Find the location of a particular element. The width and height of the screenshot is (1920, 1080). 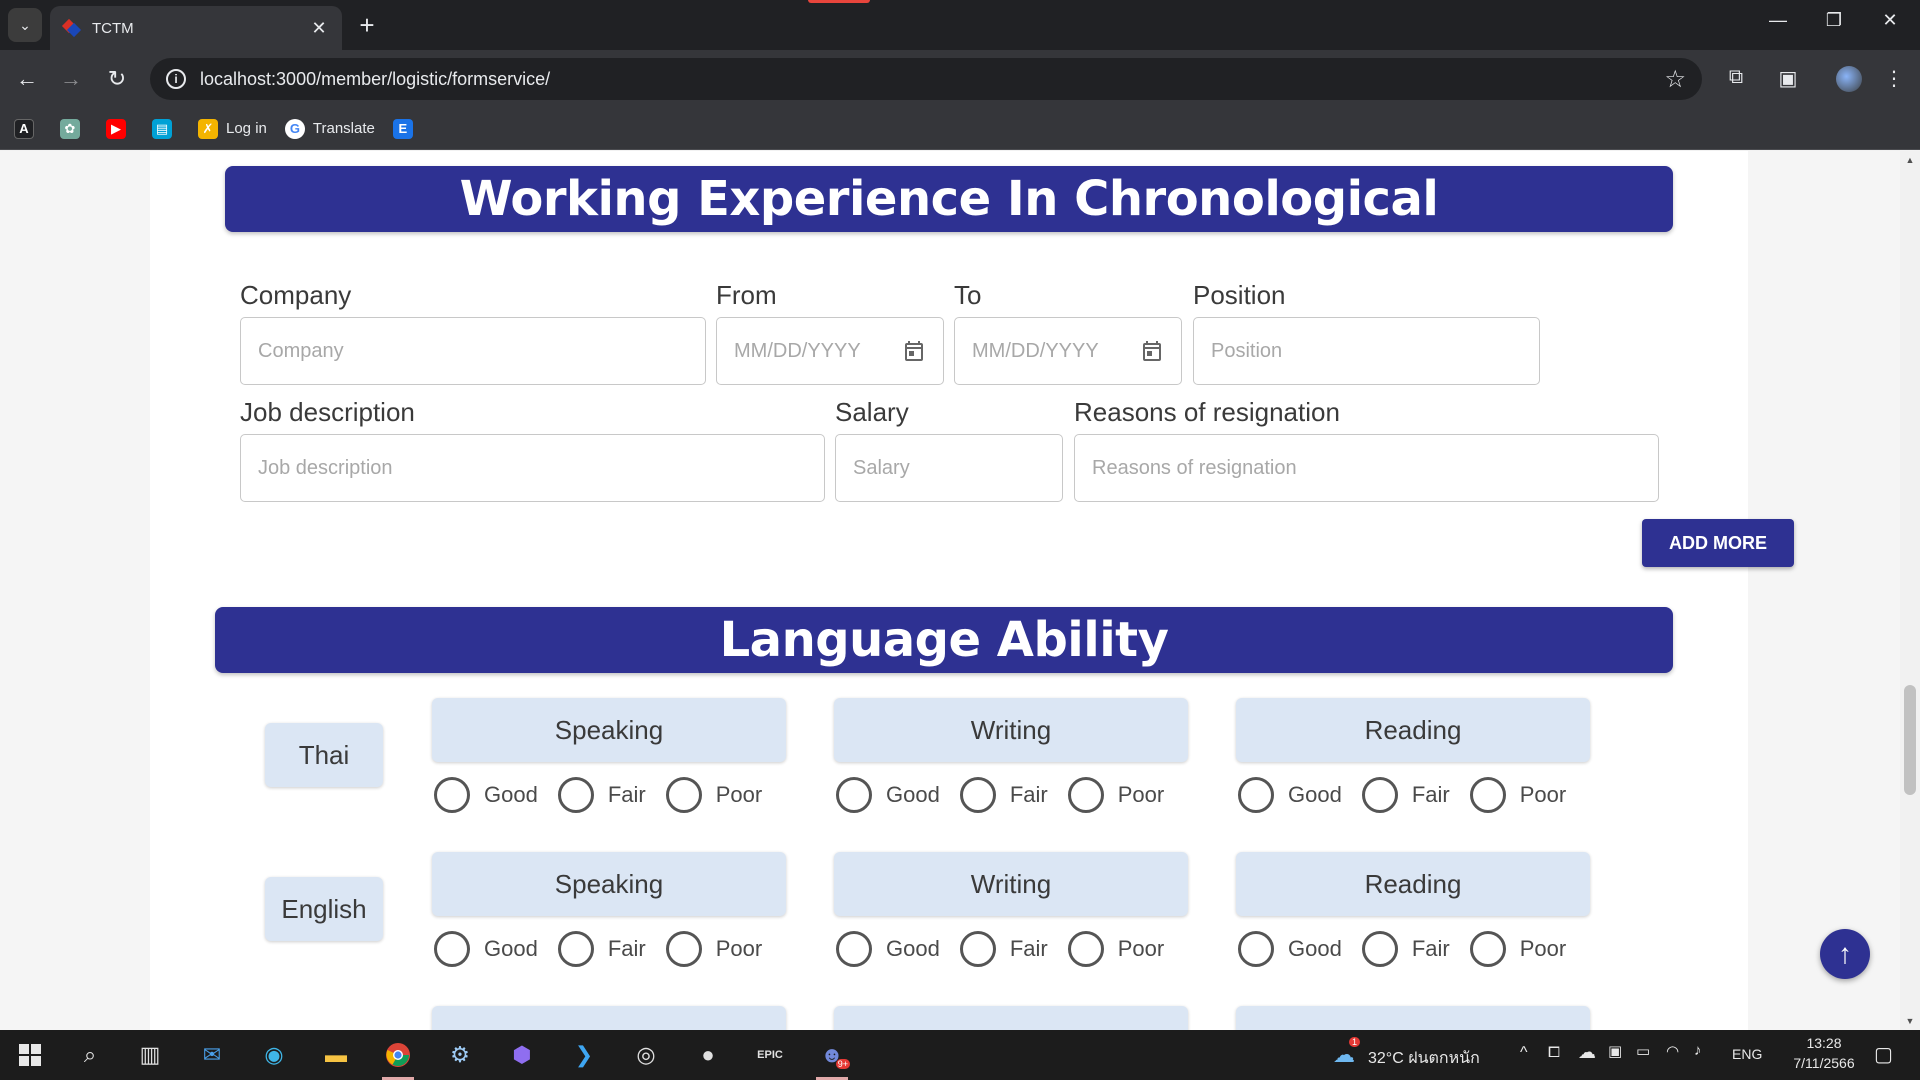

epic-games-icon: EPIC is located at coordinates (770, 1055).